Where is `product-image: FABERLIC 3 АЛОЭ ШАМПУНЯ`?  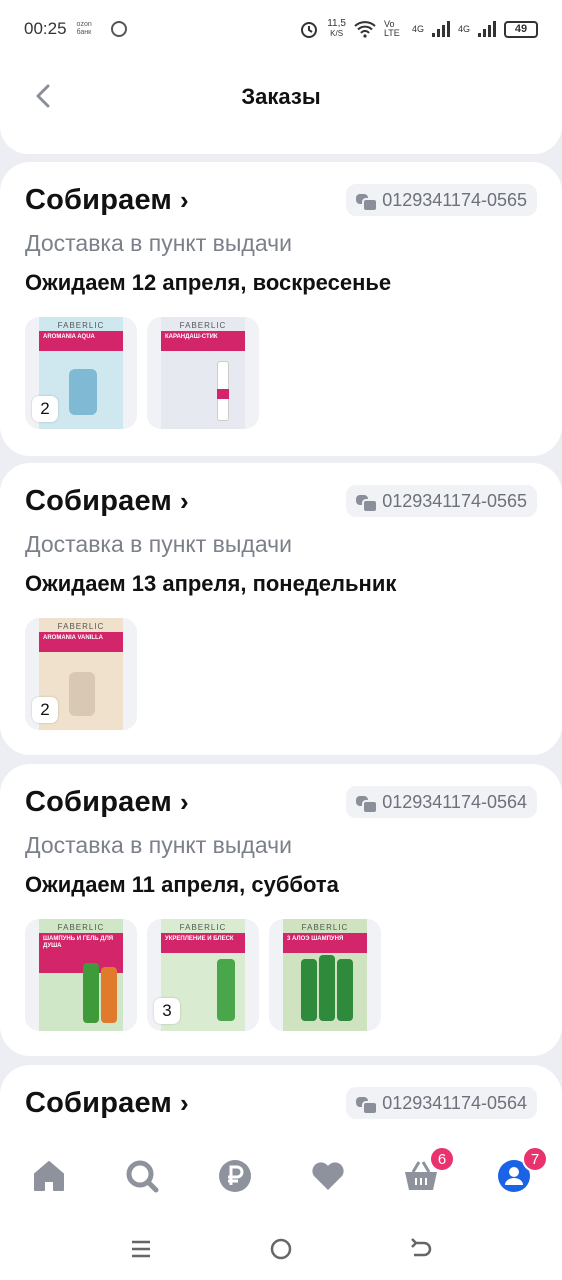
product-image: FABERLIC 3 АЛОЭ ШАМПУНЯ is located at coordinates (325, 975).